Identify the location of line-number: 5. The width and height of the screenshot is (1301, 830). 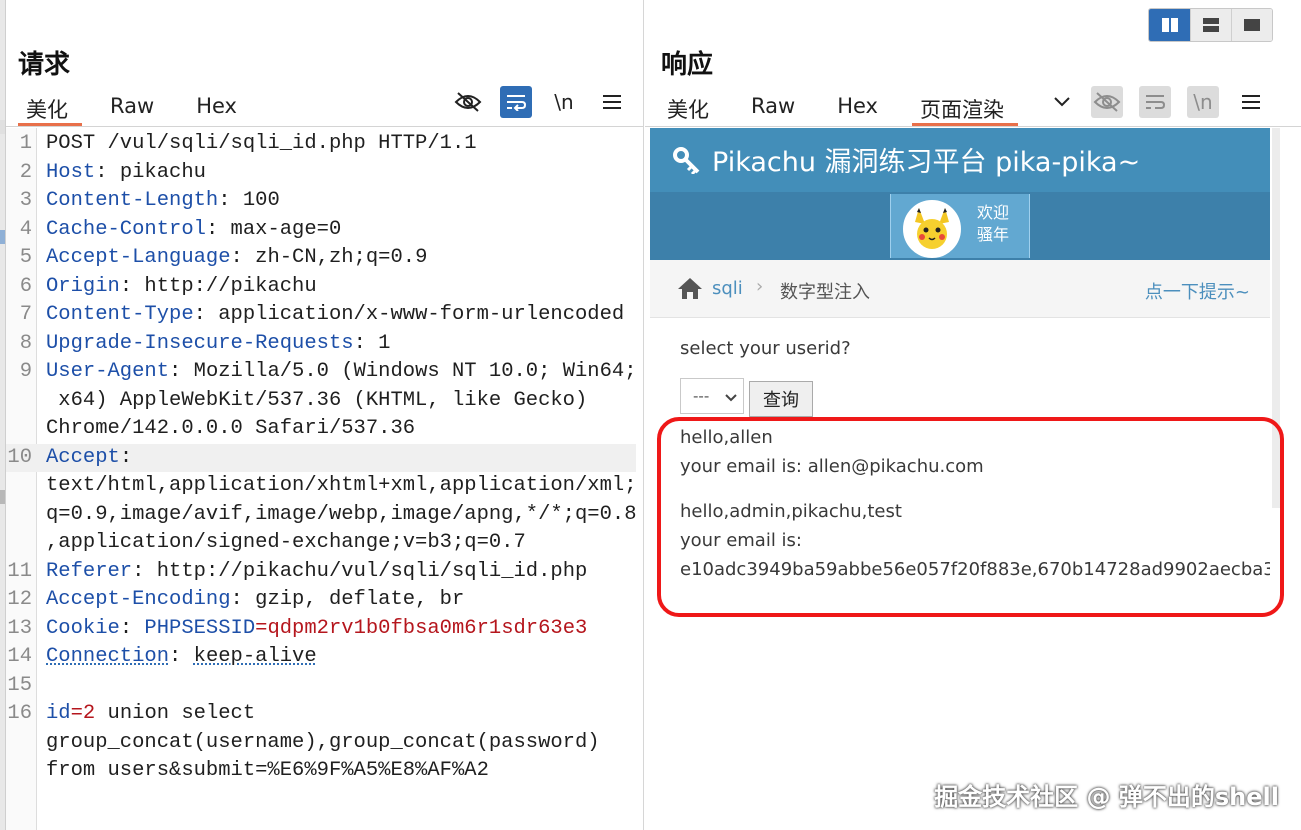
(25, 257).